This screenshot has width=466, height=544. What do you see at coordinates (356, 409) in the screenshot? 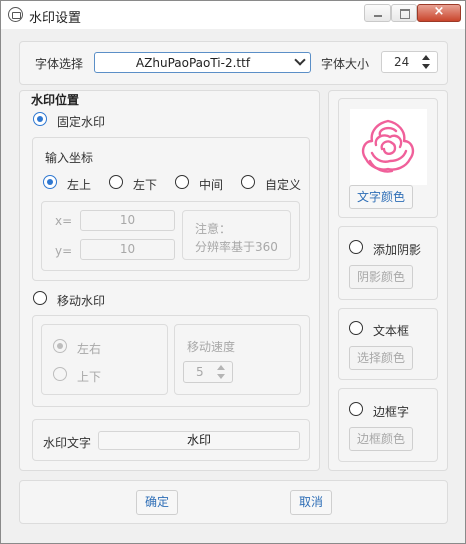
I see `border-radio` at bounding box center [356, 409].